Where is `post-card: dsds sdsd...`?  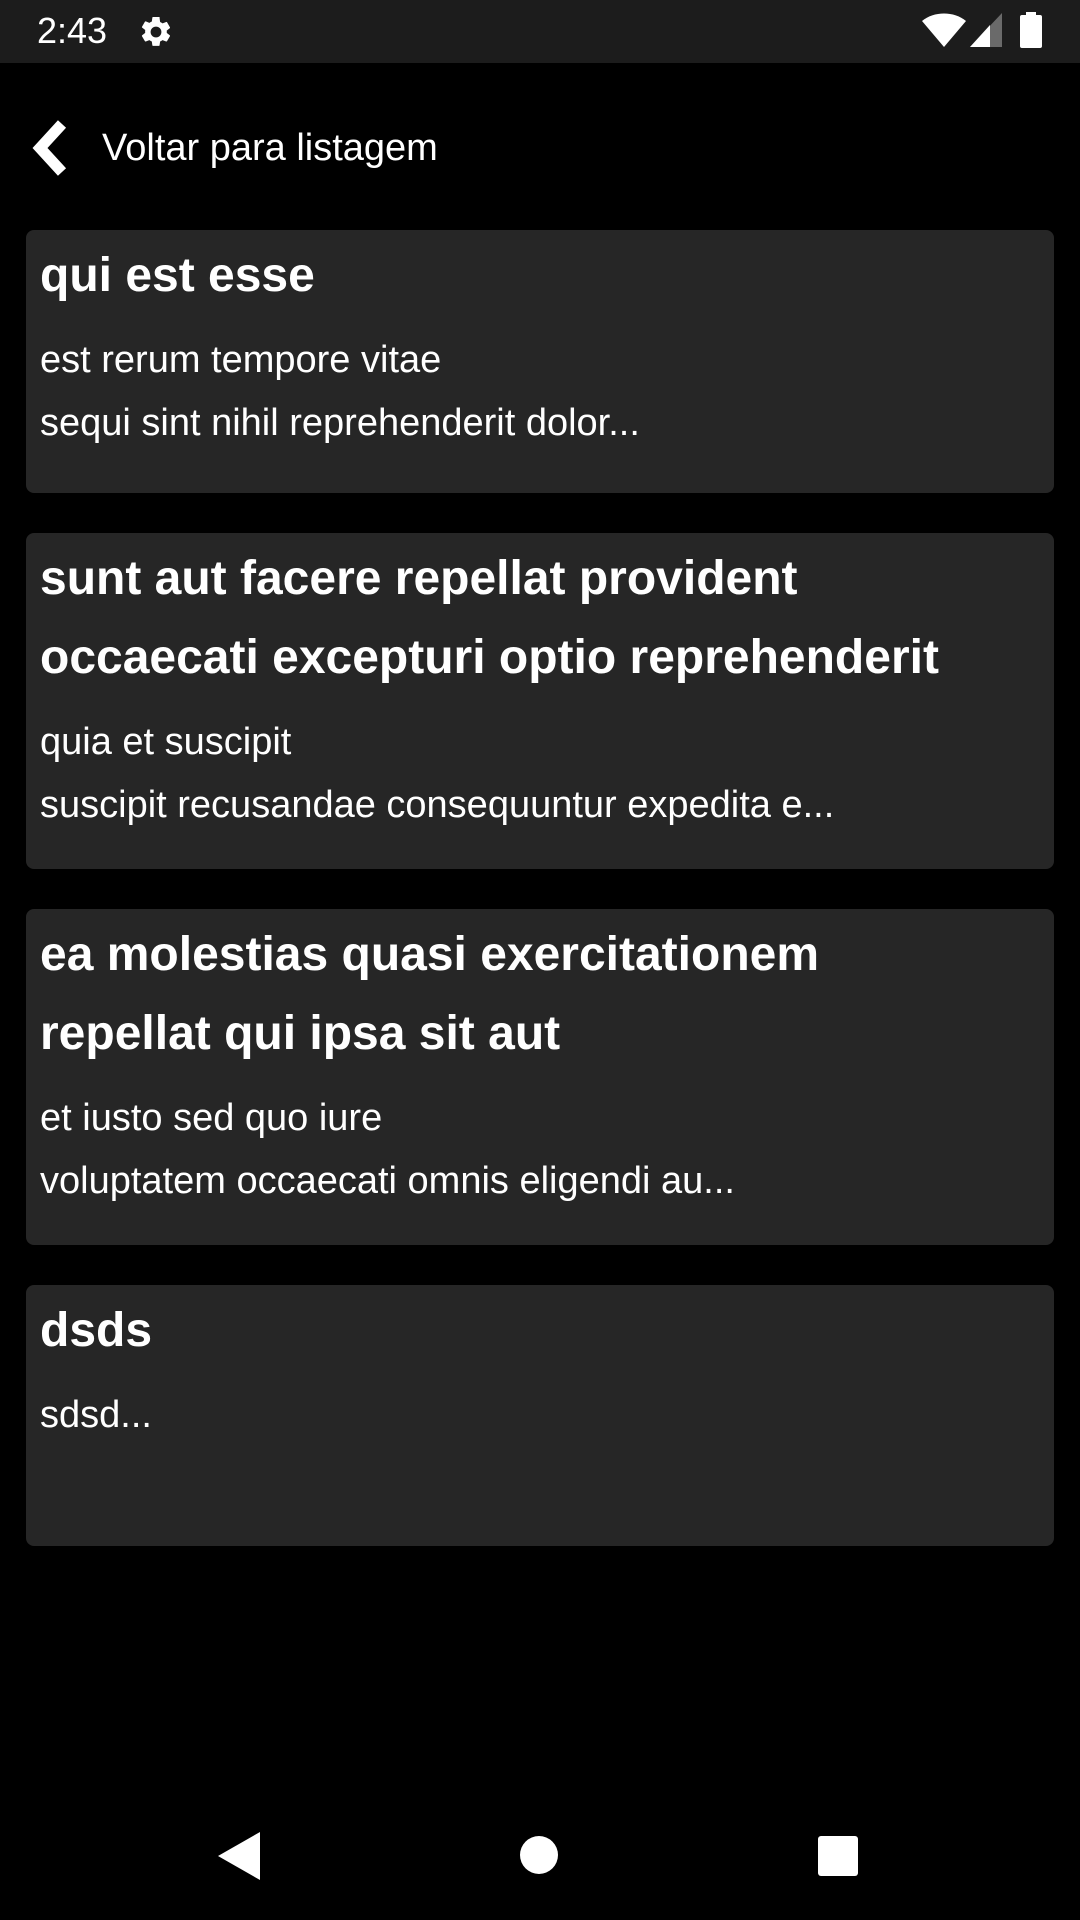
post-card: dsds sdsd... is located at coordinates (540, 1415).